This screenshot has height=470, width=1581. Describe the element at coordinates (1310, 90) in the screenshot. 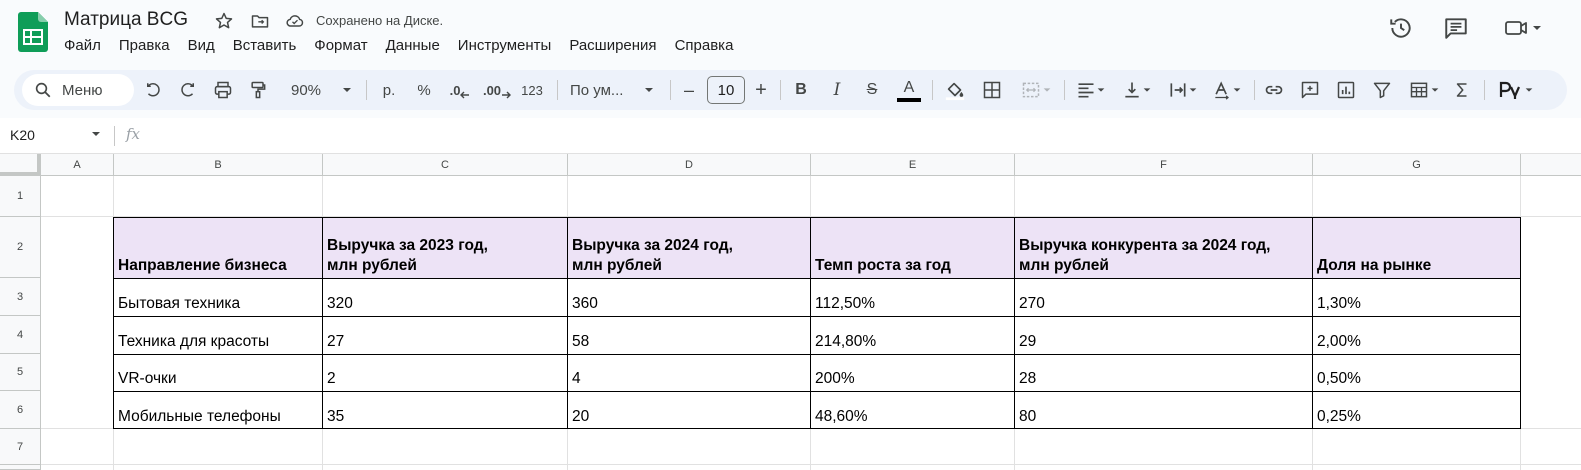

I see `insert-comment-icon` at that location.